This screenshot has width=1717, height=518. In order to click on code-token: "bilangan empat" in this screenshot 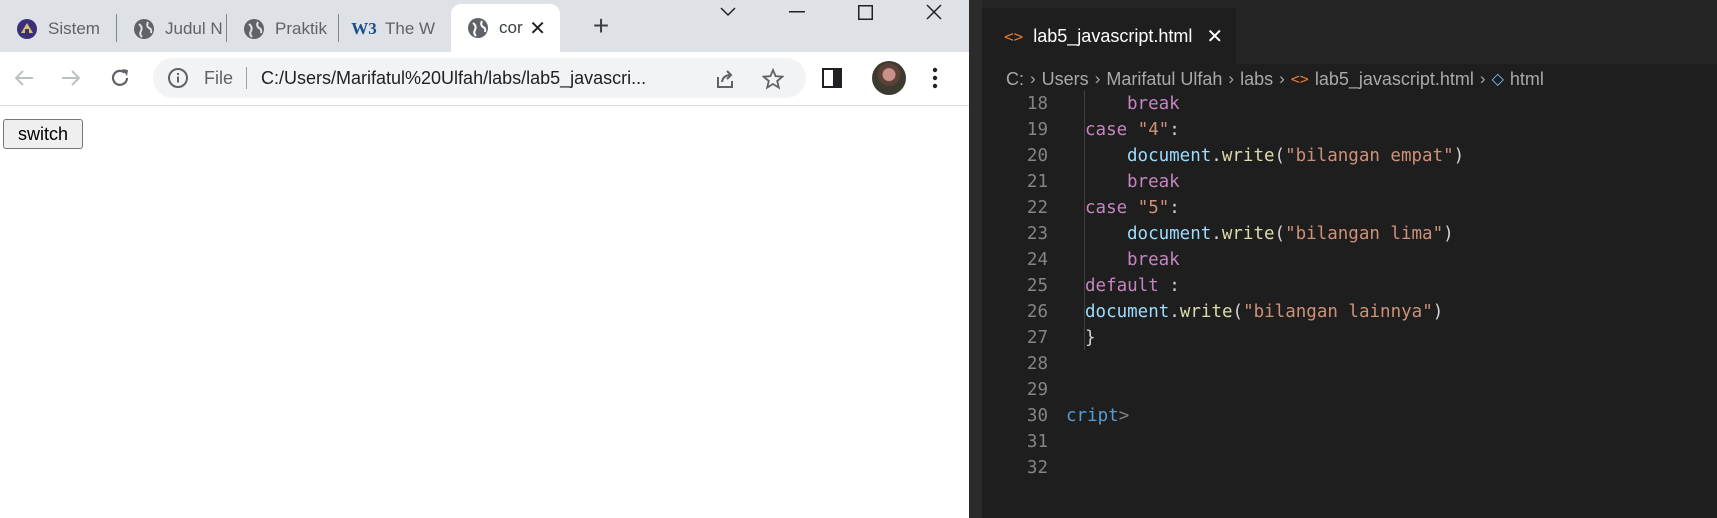, I will do `click(1369, 156)`.